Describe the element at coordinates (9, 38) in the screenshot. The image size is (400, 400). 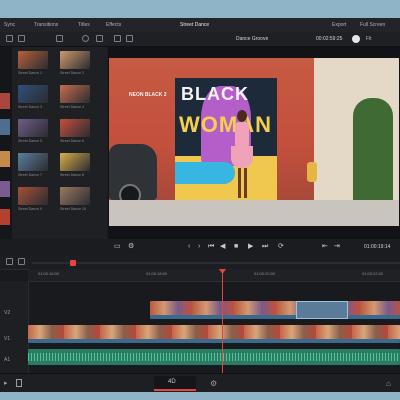
I see `folder-icon` at that location.